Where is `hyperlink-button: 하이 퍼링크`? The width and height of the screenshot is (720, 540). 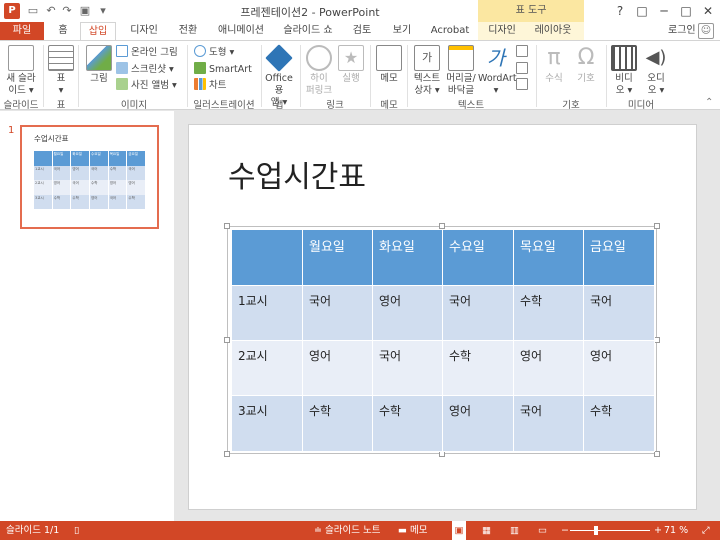
hyperlink-button: 하이 퍼링크 is located at coordinates (319, 71).